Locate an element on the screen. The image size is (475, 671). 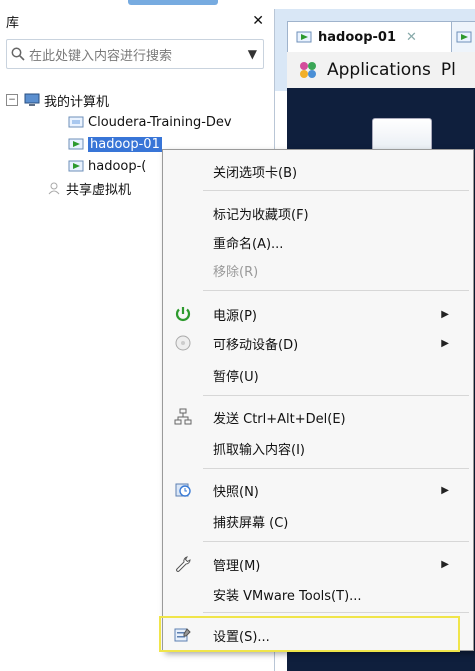
tab-next is located at coordinates (463, 36).